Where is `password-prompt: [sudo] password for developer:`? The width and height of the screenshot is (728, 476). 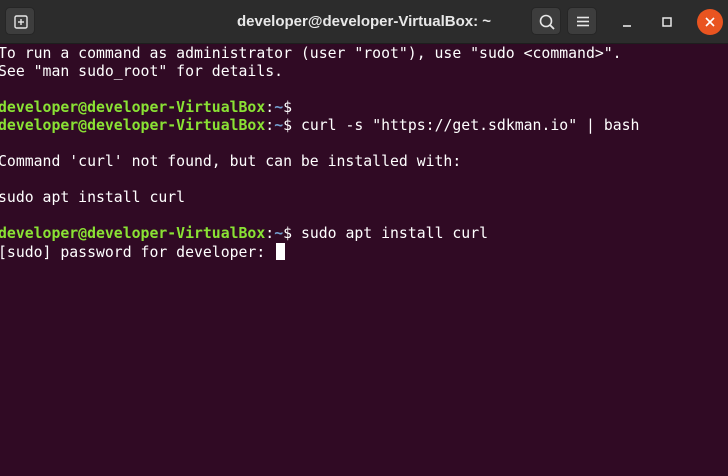
password-prompt: [sudo] password for developer: is located at coordinates (137, 252).